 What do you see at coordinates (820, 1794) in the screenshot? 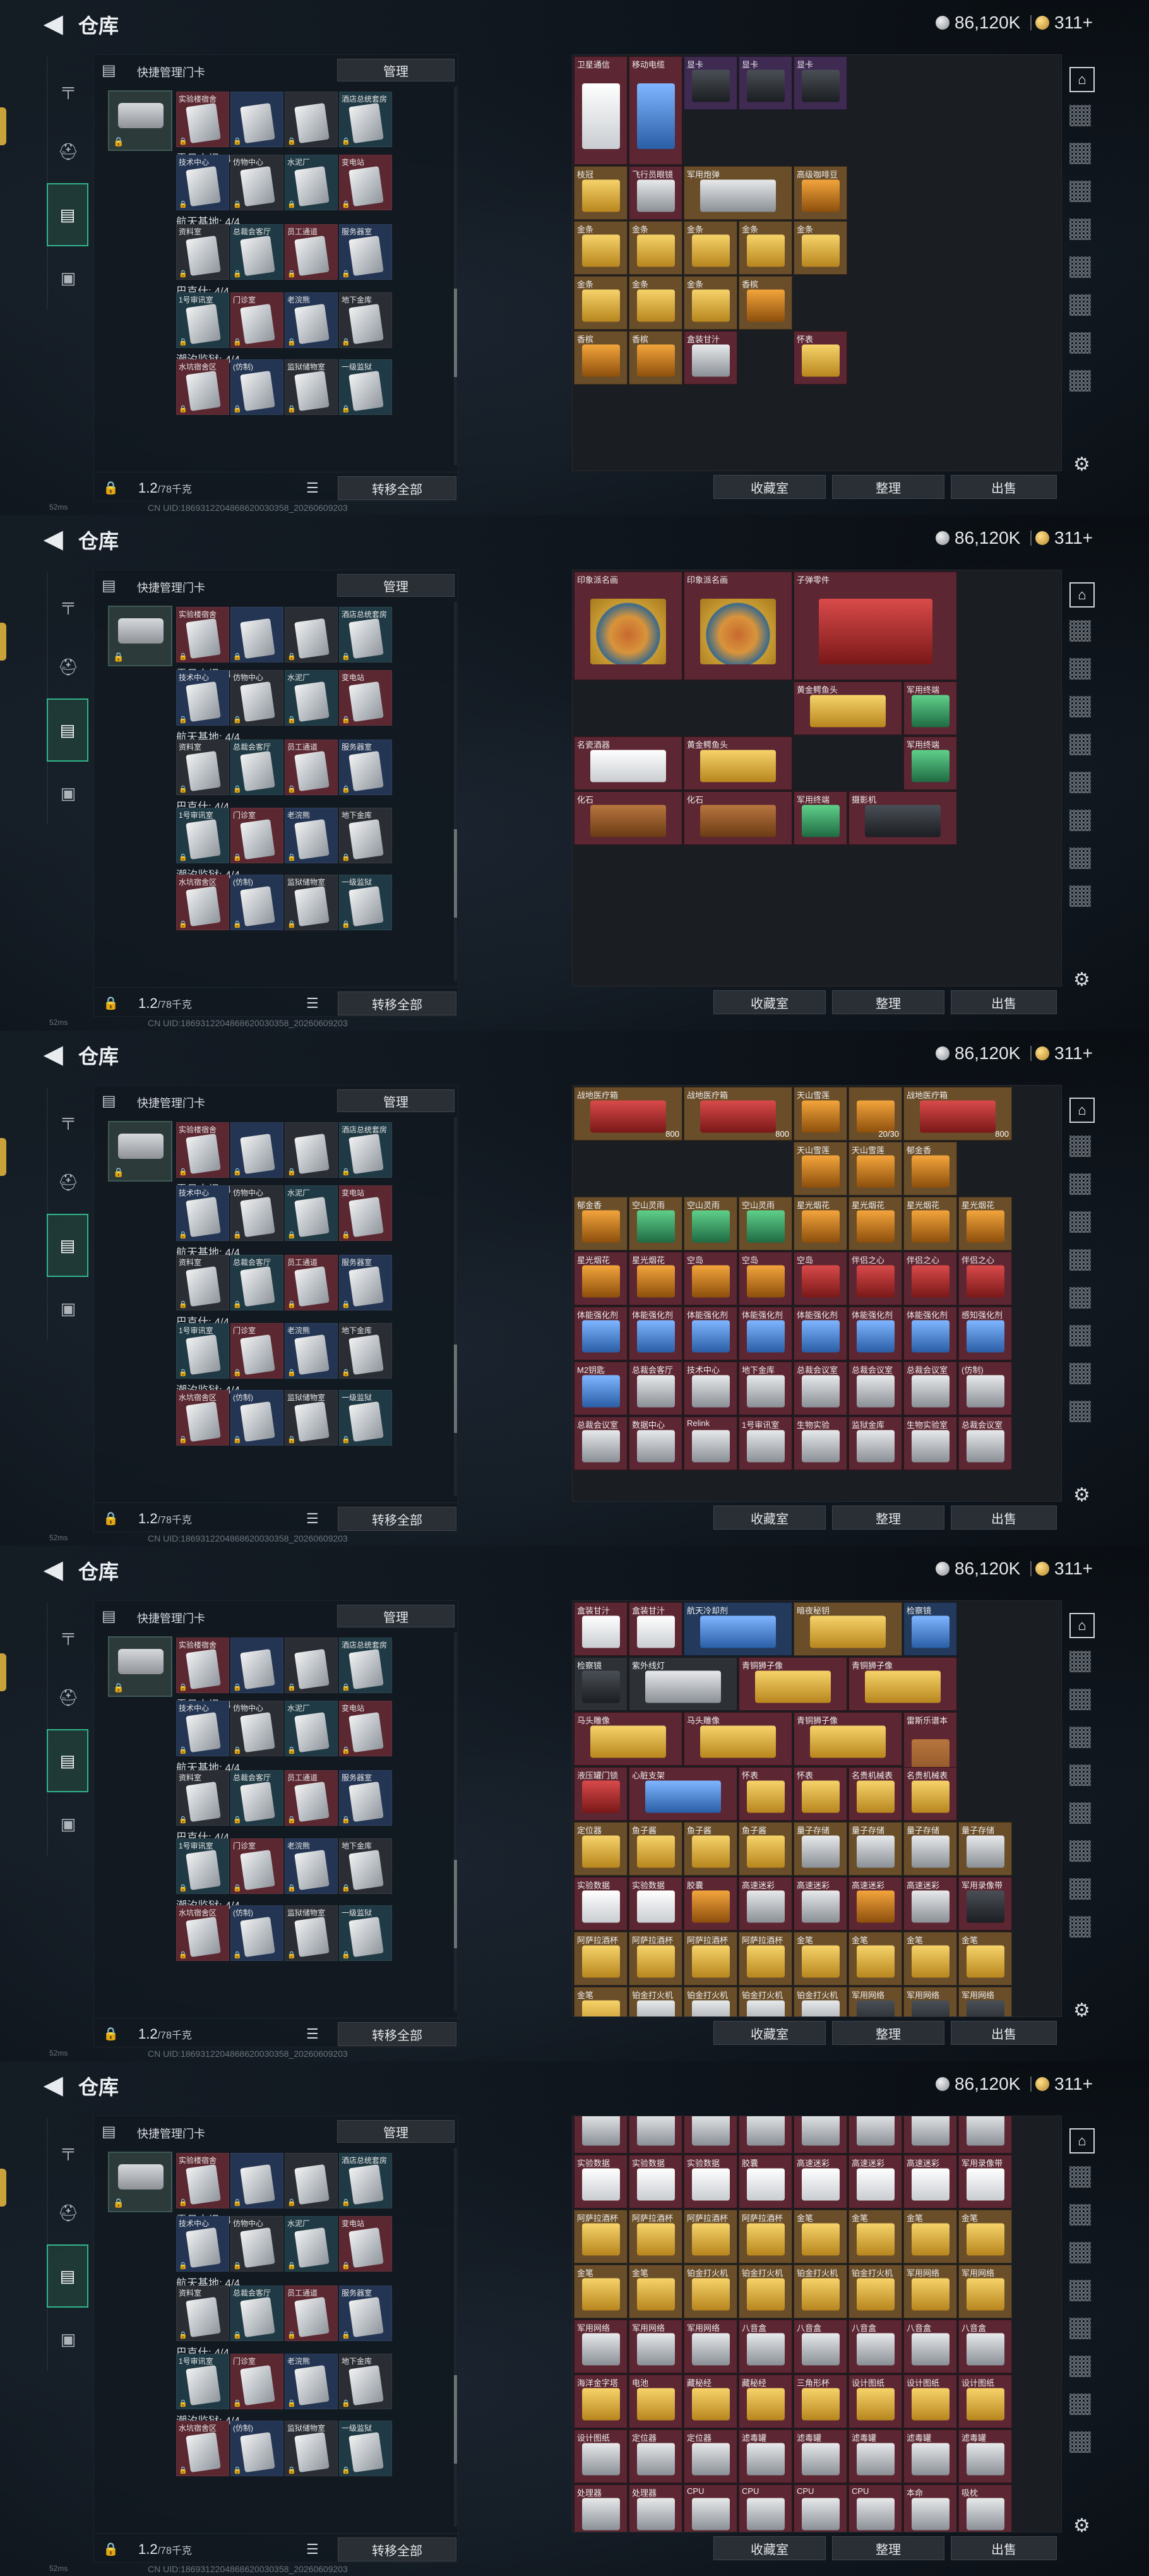
I see `stash-item: 怀表` at bounding box center [820, 1794].